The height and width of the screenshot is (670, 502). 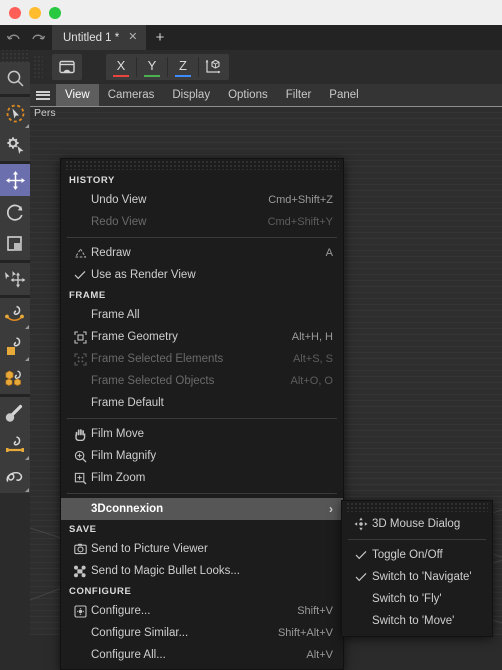 I want to click on rotate-arc-icon, so click(x=14, y=212).